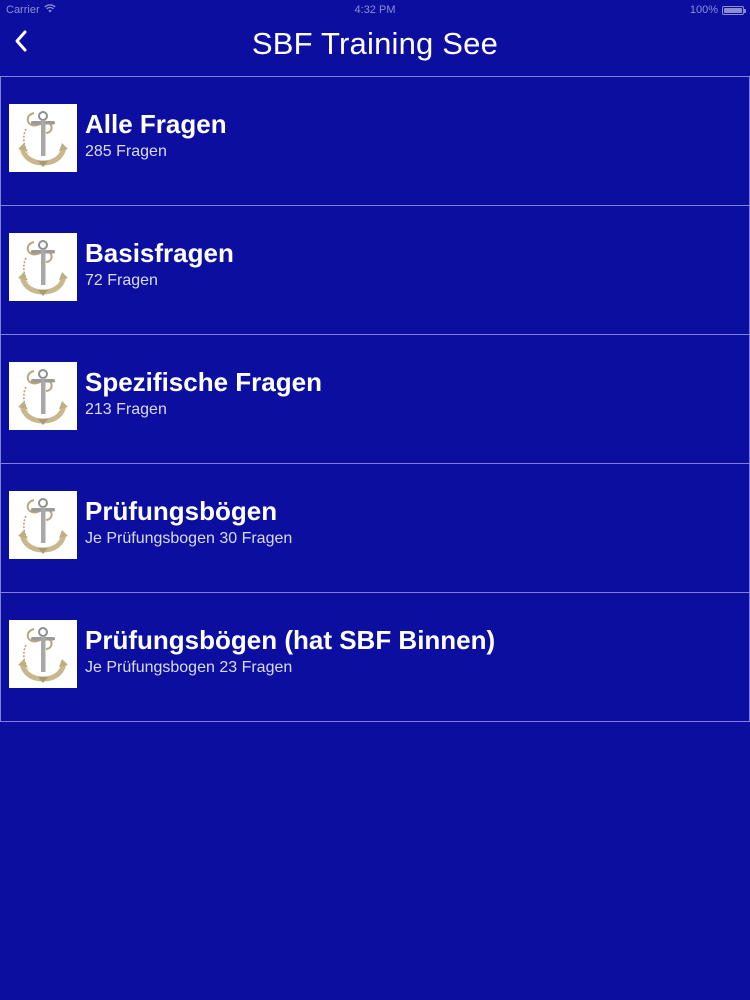 Image resolution: width=750 pixels, height=1000 pixels. Describe the element at coordinates (375, 527) in the screenshot. I see `list-item: Prüfungsbögen Je Prüfungsbogen 30 Fragen` at that location.